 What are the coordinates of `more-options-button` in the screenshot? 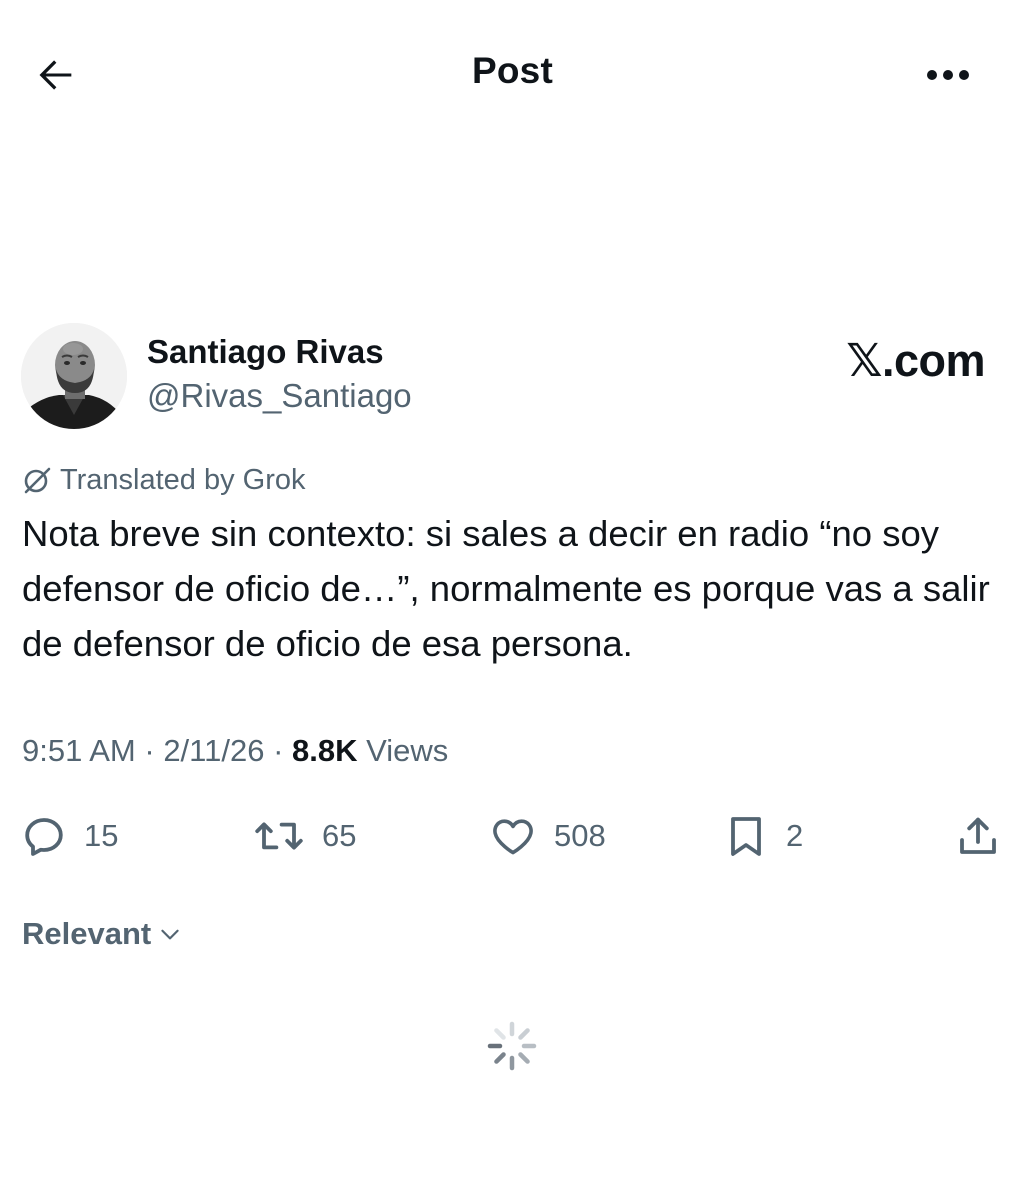 It's located at (948, 75).